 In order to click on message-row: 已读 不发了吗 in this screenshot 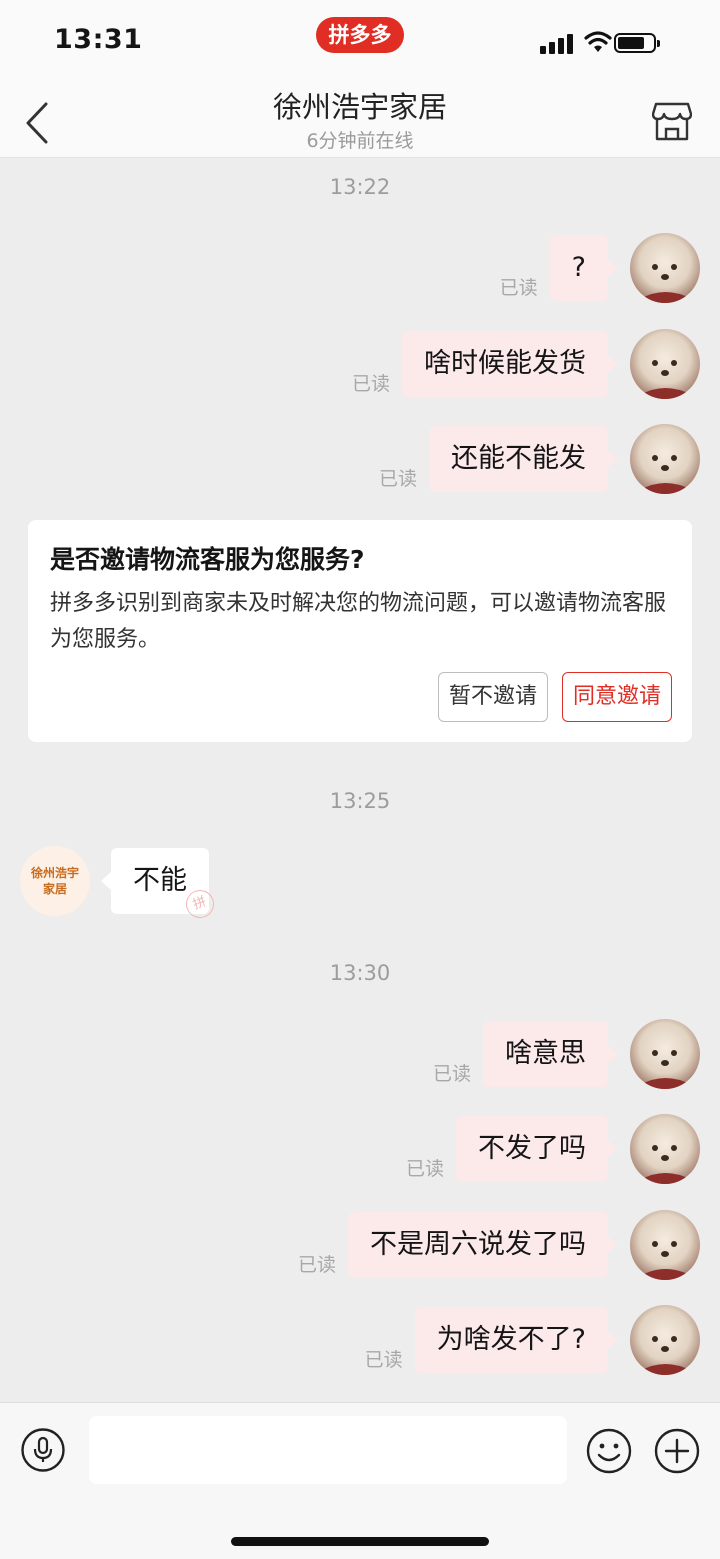, I will do `click(553, 1149)`.